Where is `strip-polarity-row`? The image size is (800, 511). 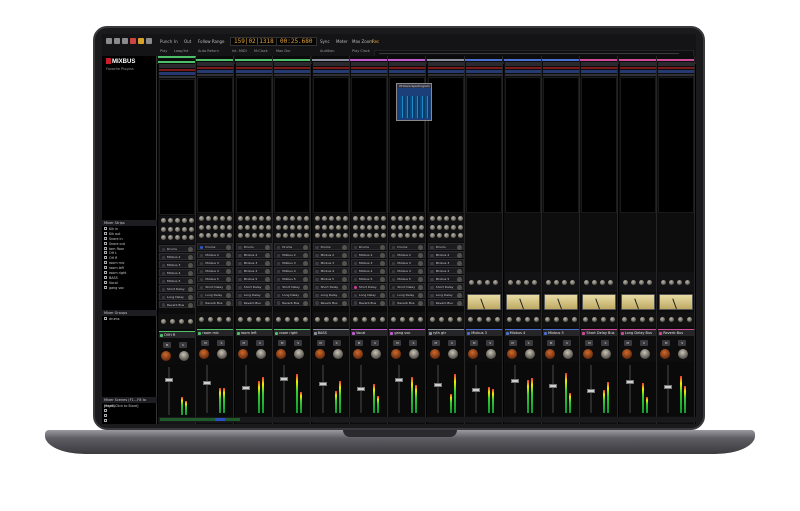 strip-polarity-row is located at coordinates (522, 75).